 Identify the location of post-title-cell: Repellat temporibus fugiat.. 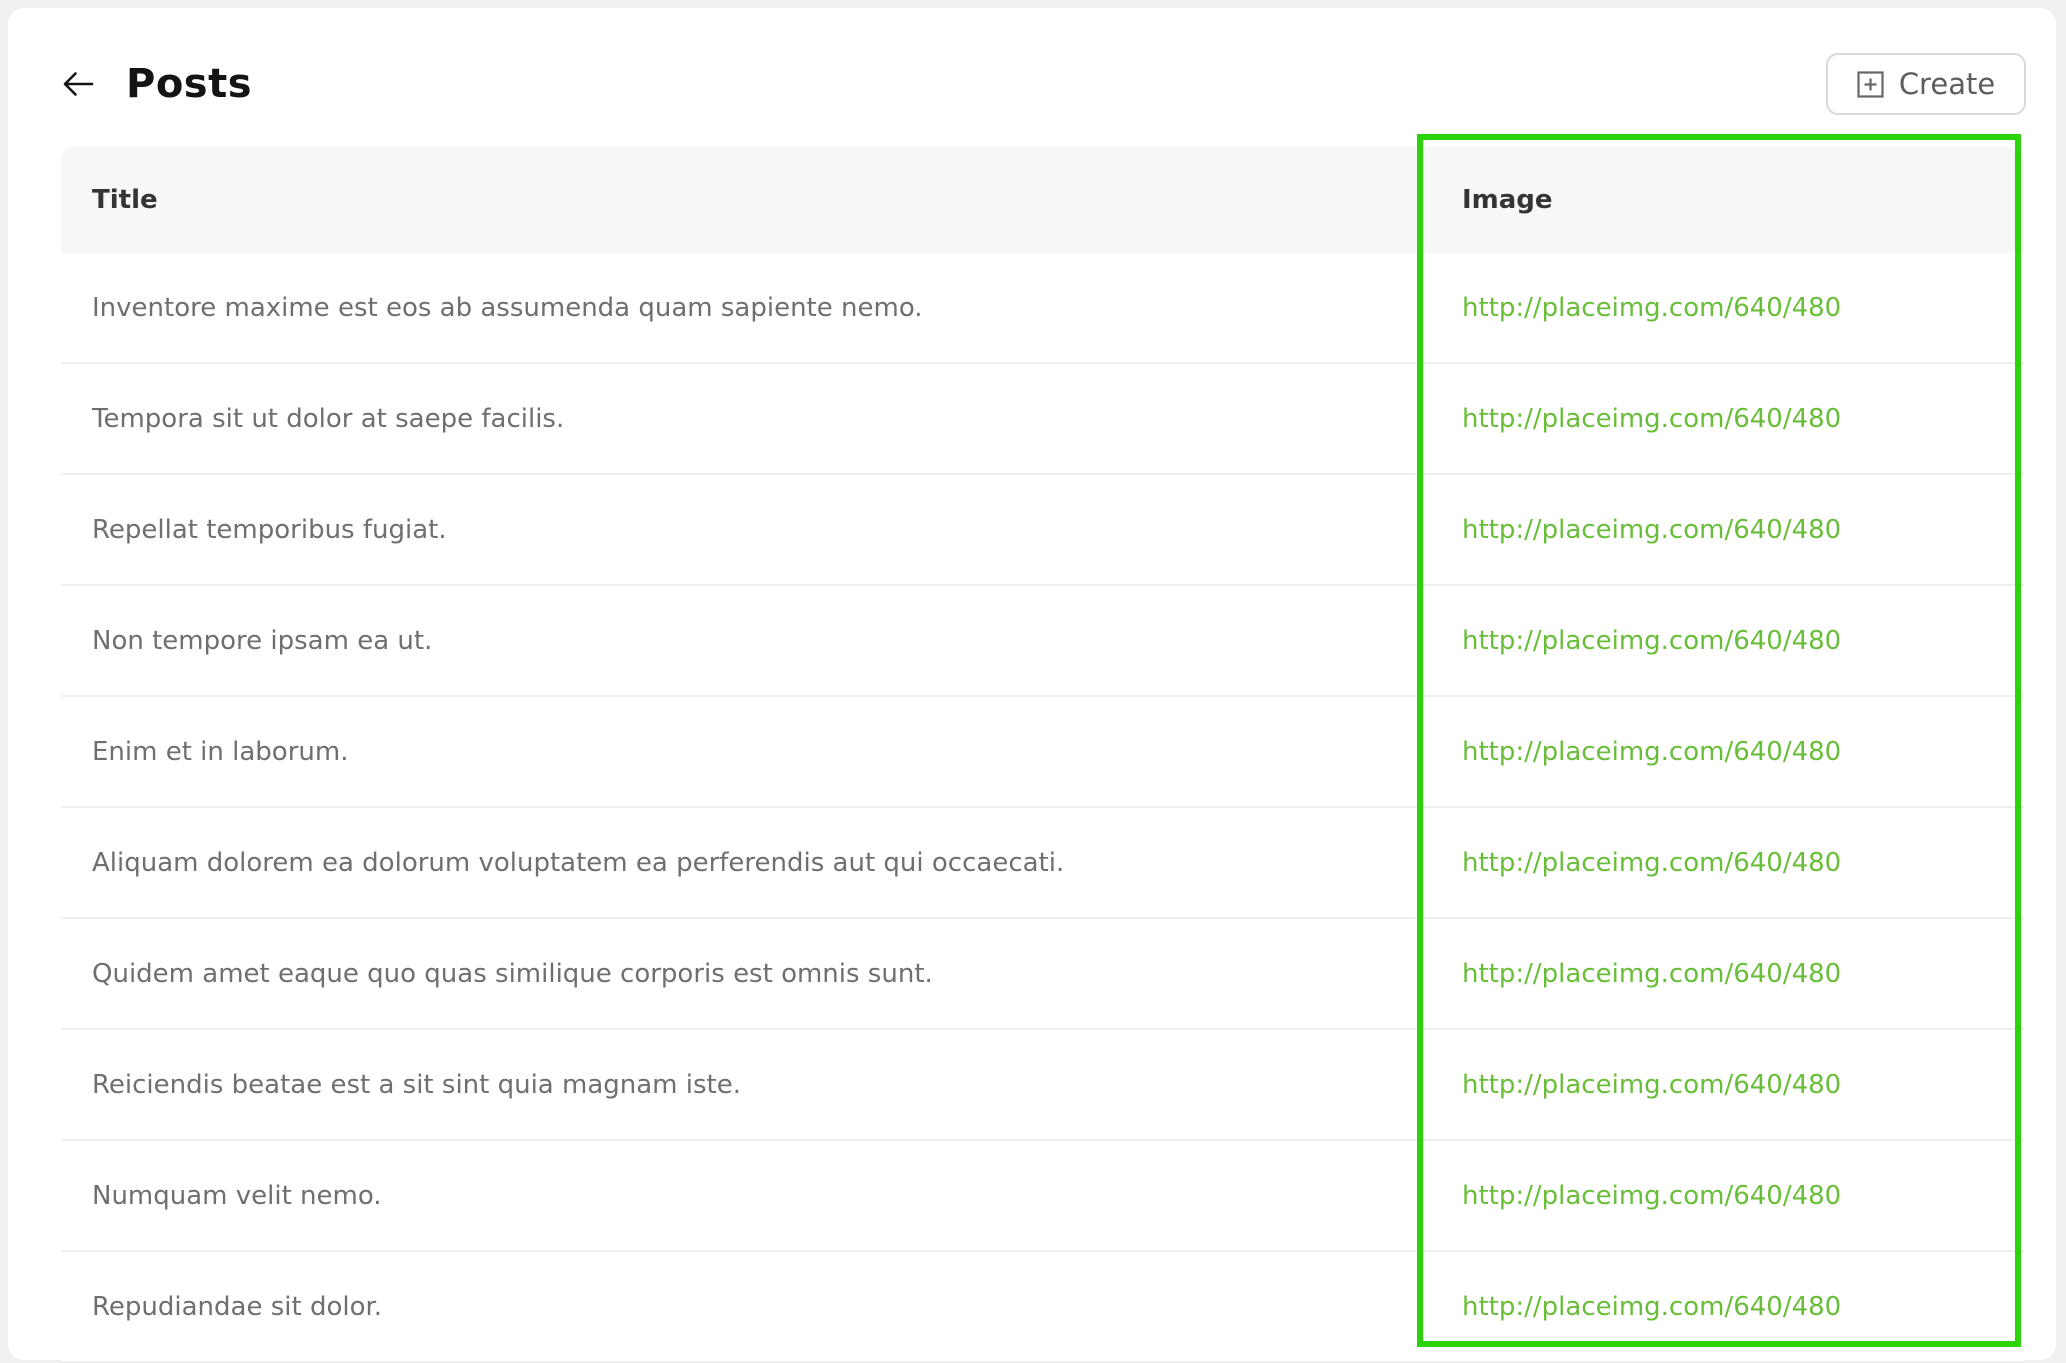
(269, 529).